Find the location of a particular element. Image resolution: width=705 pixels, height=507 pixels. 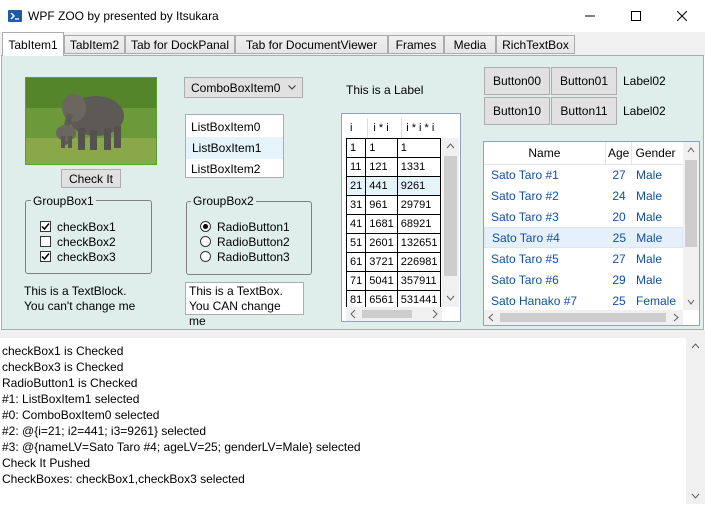

tab-richtextbox: RichTextBox is located at coordinates (535, 44).